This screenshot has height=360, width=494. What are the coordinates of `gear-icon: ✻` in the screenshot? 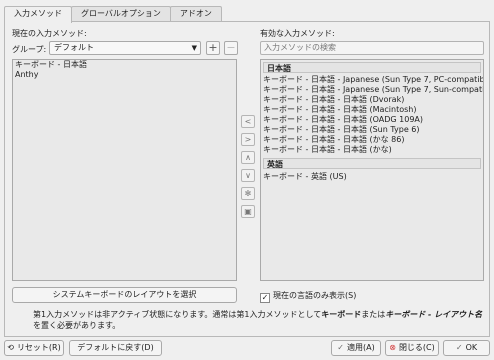 It's located at (248, 193).